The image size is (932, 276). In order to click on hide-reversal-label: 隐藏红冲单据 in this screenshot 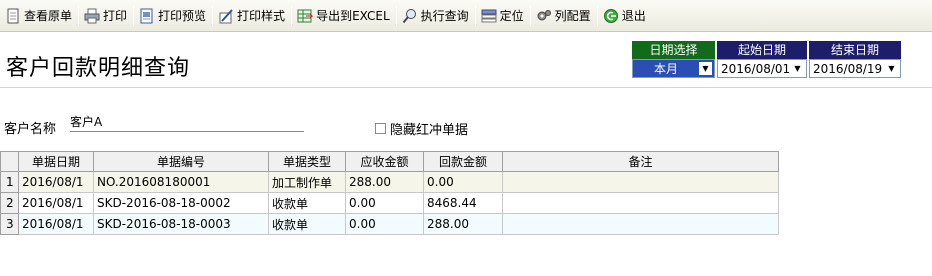, I will do `click(429, 130)`.